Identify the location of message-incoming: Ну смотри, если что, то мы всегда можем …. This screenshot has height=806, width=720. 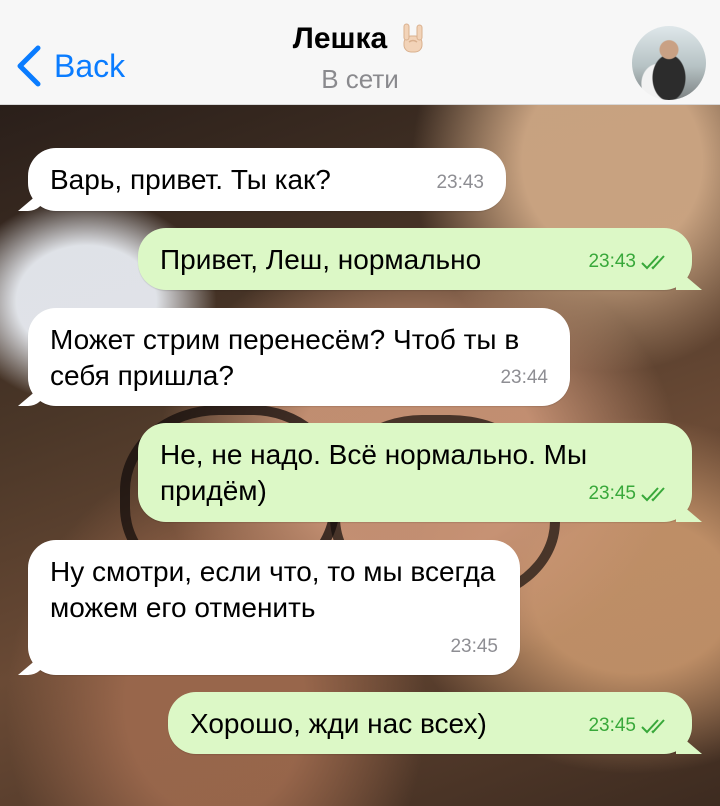
(274, 607).